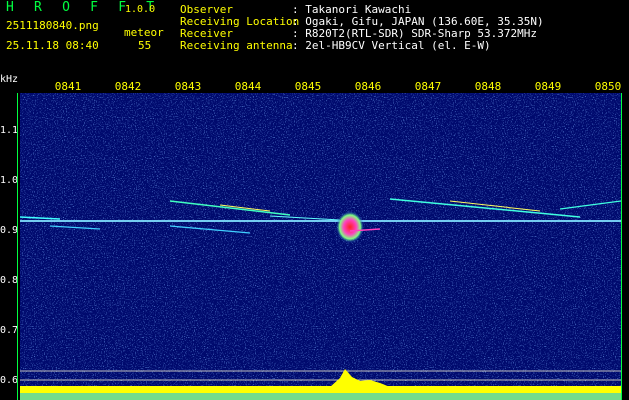 The image size is (629, 400). What do you see at coordinates (188, 86) in the screenshot?
I see `x-tick: 0843` at bounding box center [188, 86].